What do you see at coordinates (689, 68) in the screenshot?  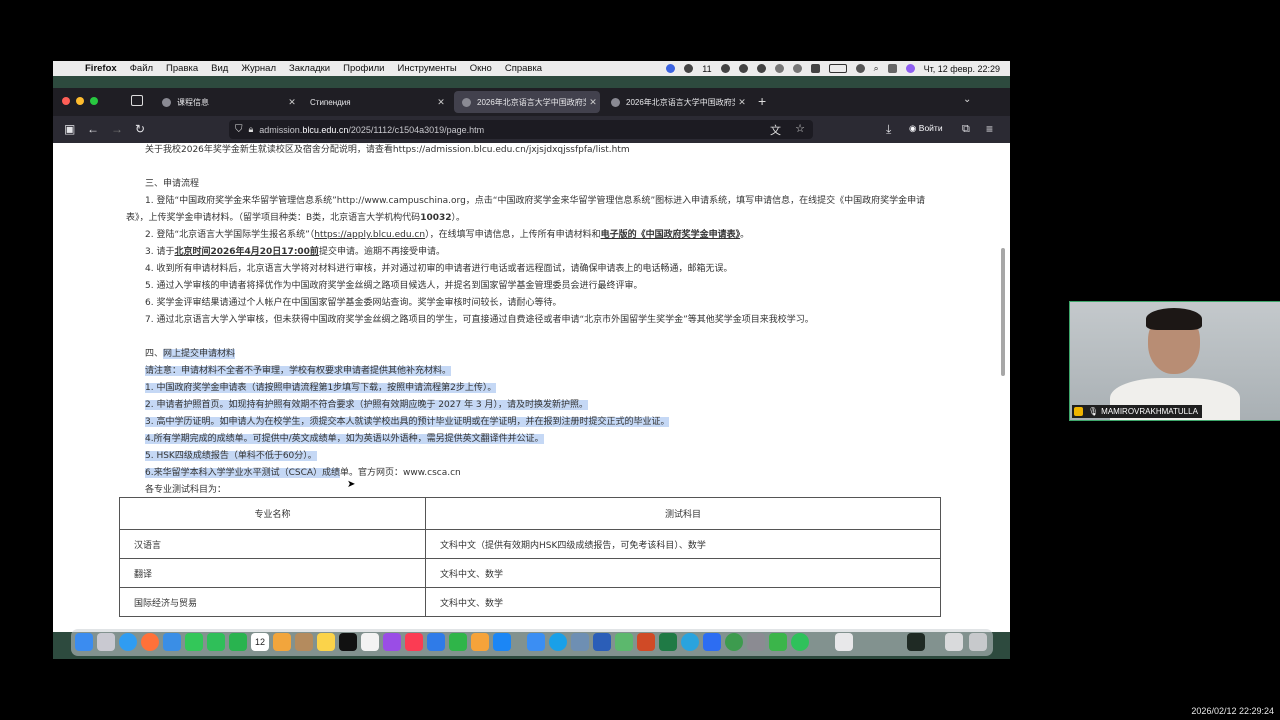 I see `wechat-status-icon` at bounding box center [689, 68].